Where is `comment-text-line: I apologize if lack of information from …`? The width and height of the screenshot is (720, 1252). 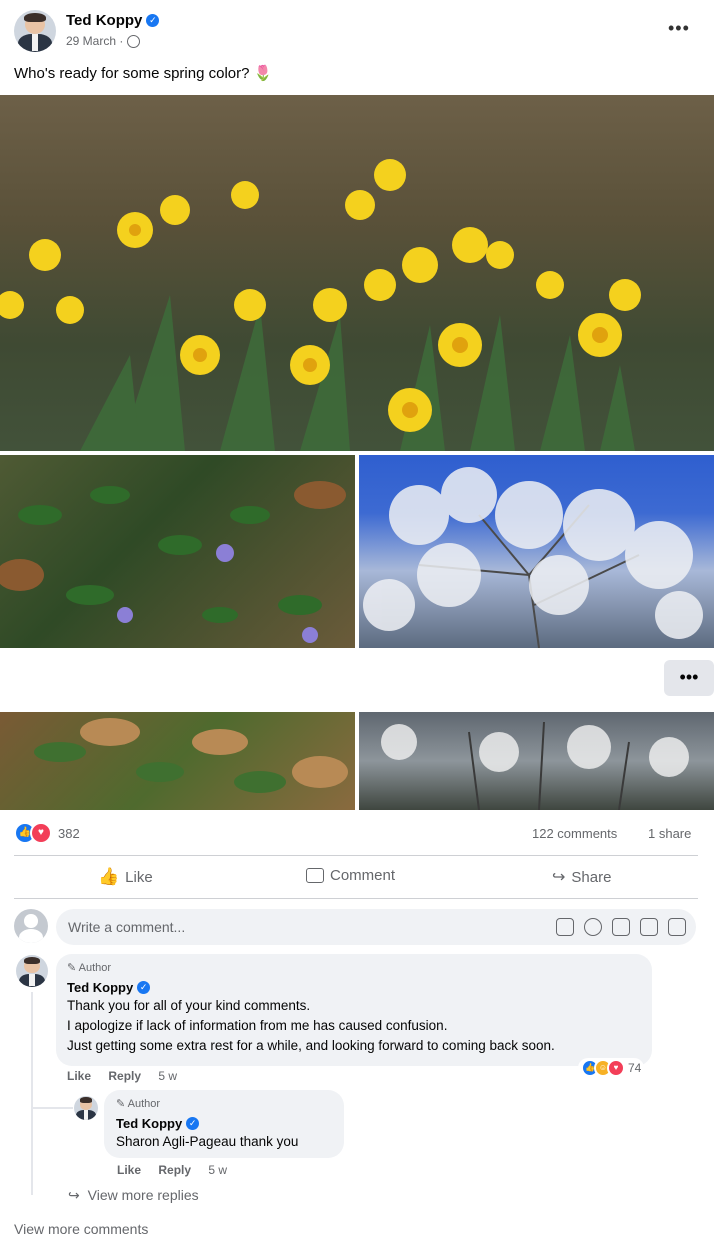 comment-text-line: I apologize if lack of information from … is located at coordinates (257, 1025).